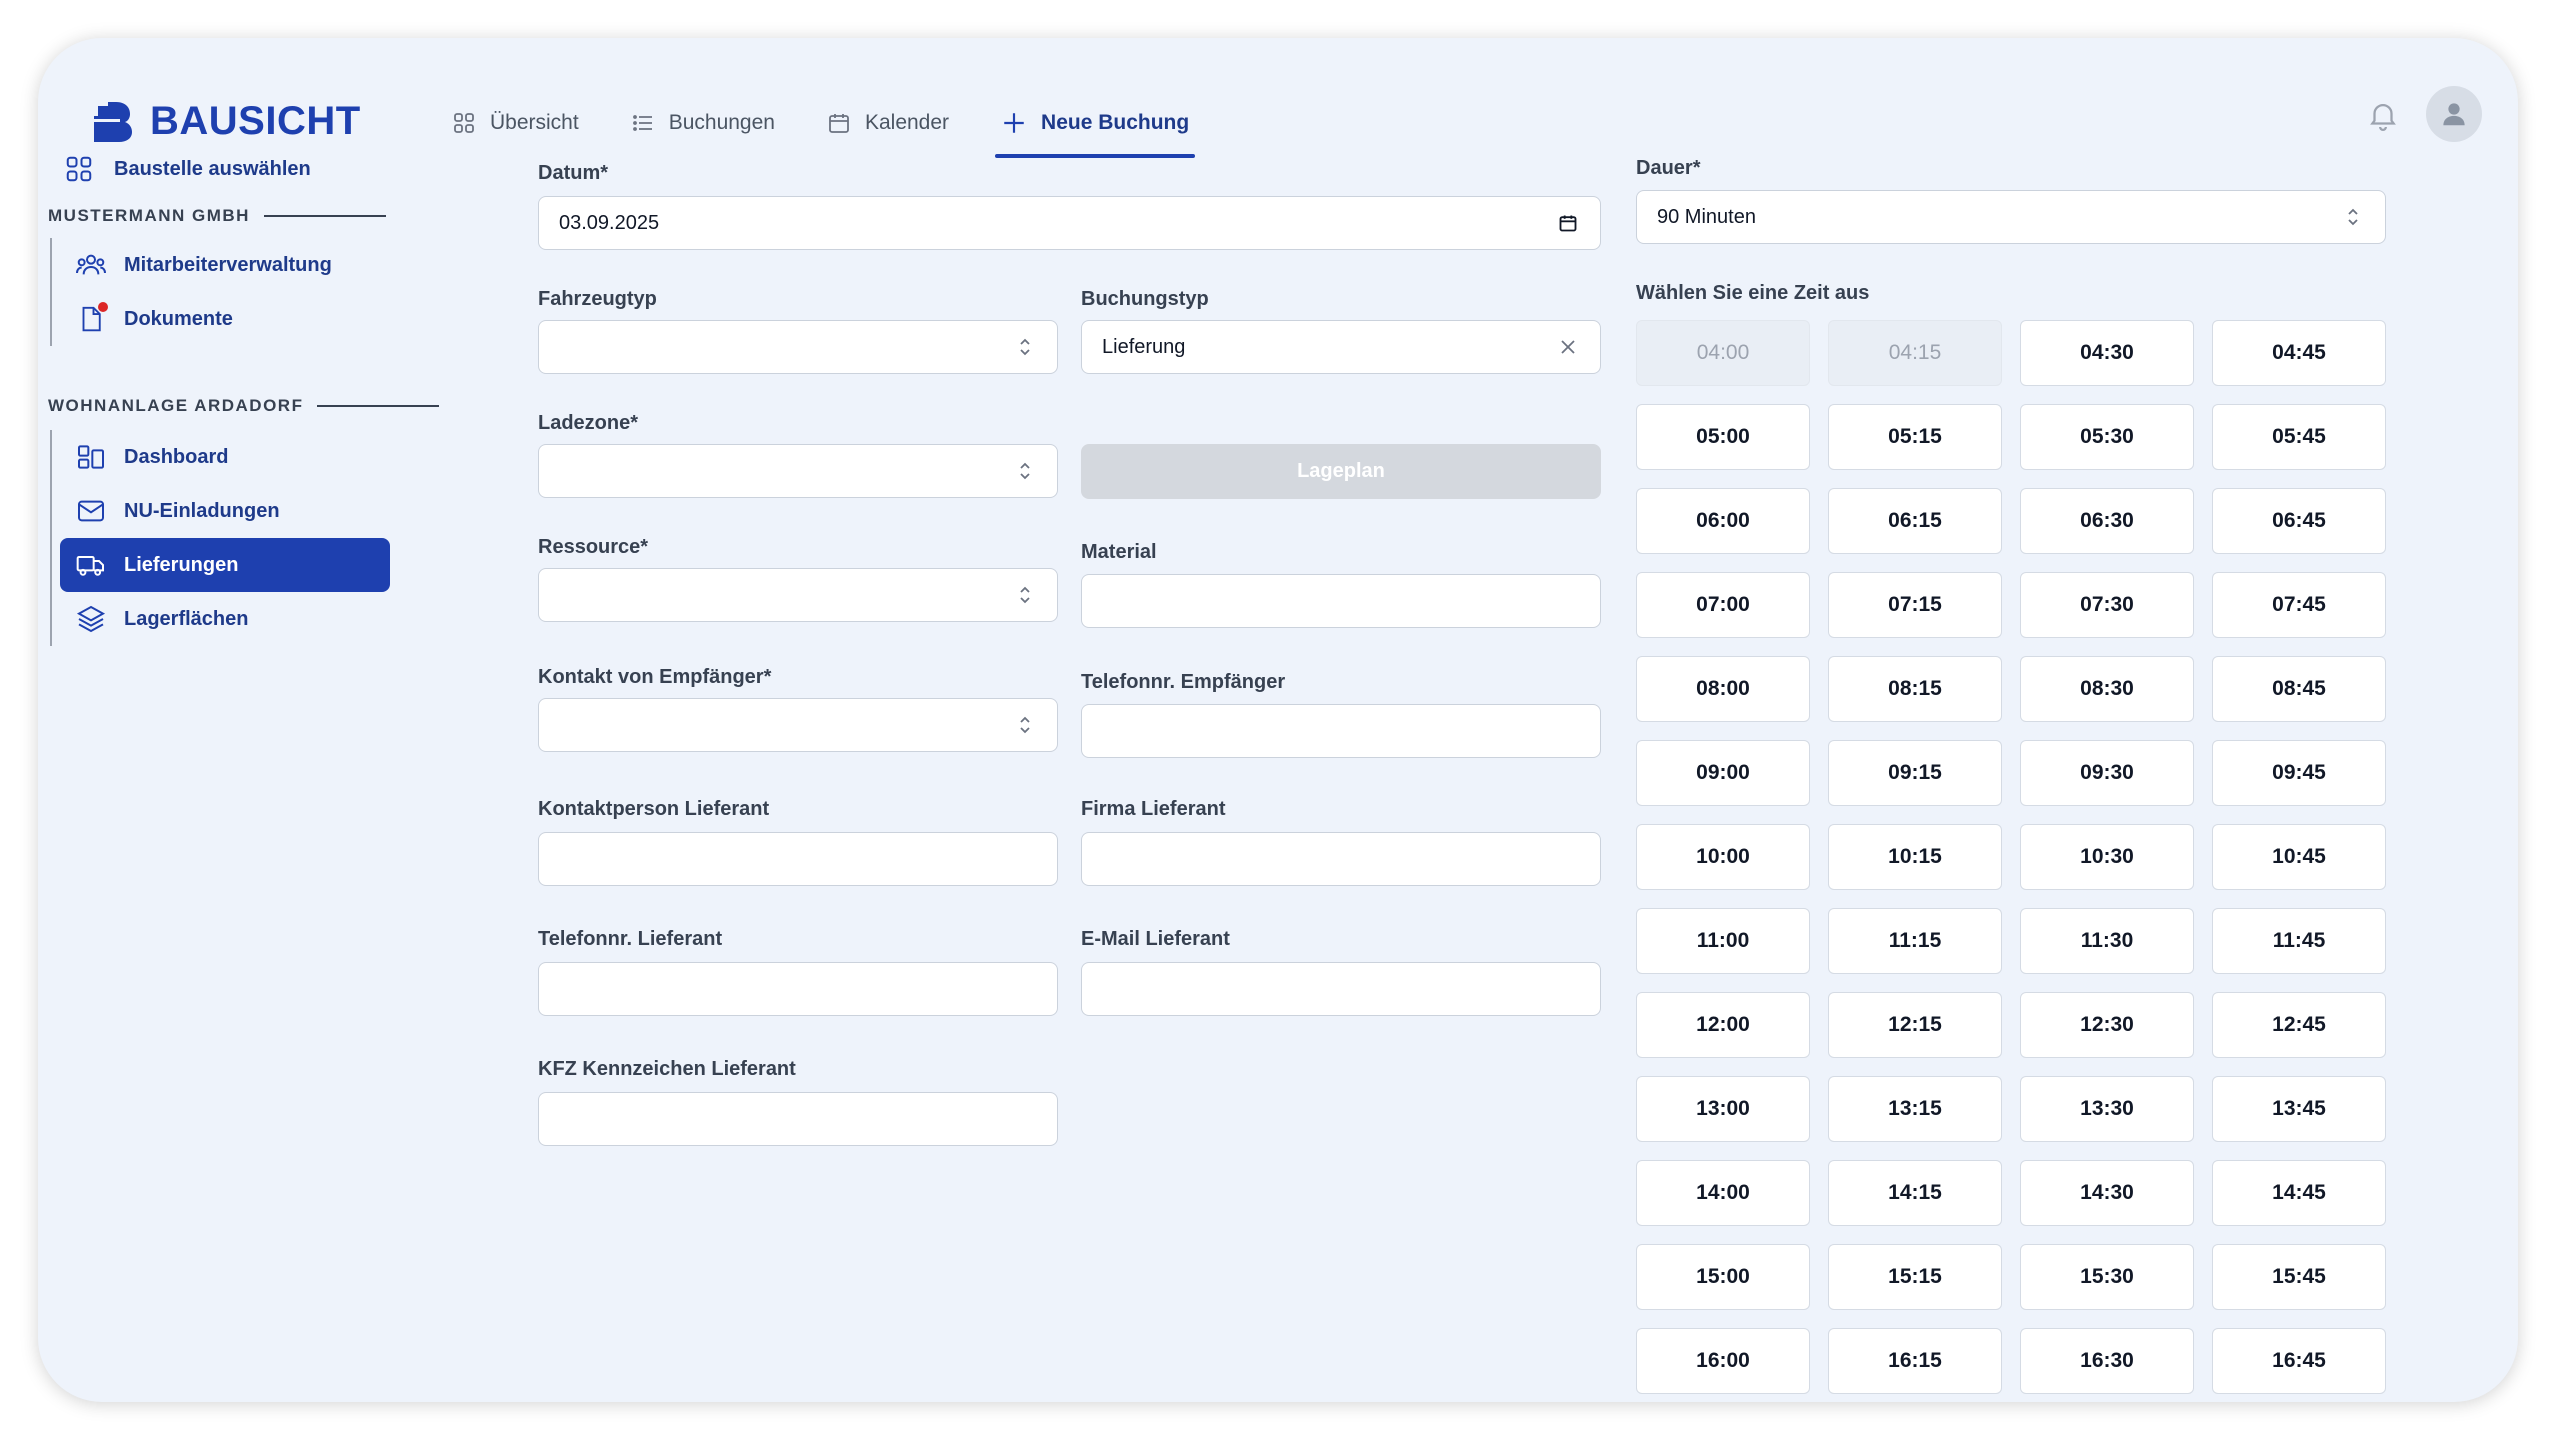  What do you see at coordinates (2299, 1361) in the screenshot?
I see `time-slot-button: 16:45` at bounding box center [2299, 1361].